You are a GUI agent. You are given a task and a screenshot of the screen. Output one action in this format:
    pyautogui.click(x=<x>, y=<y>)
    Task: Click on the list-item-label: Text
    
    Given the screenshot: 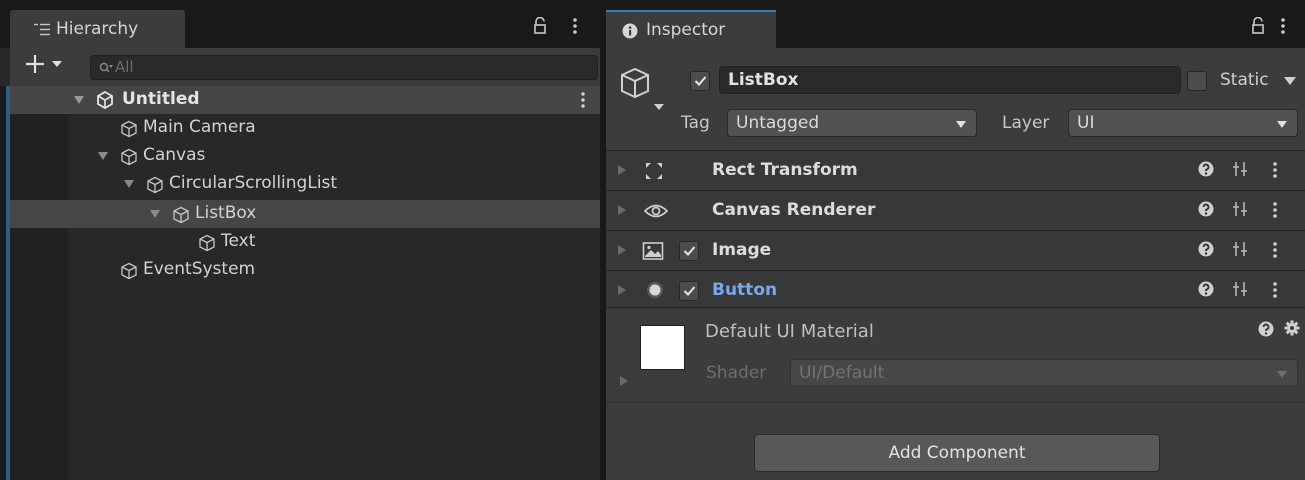 What is the action you would take?
    pyautogui.click(x=238, y=241)
    